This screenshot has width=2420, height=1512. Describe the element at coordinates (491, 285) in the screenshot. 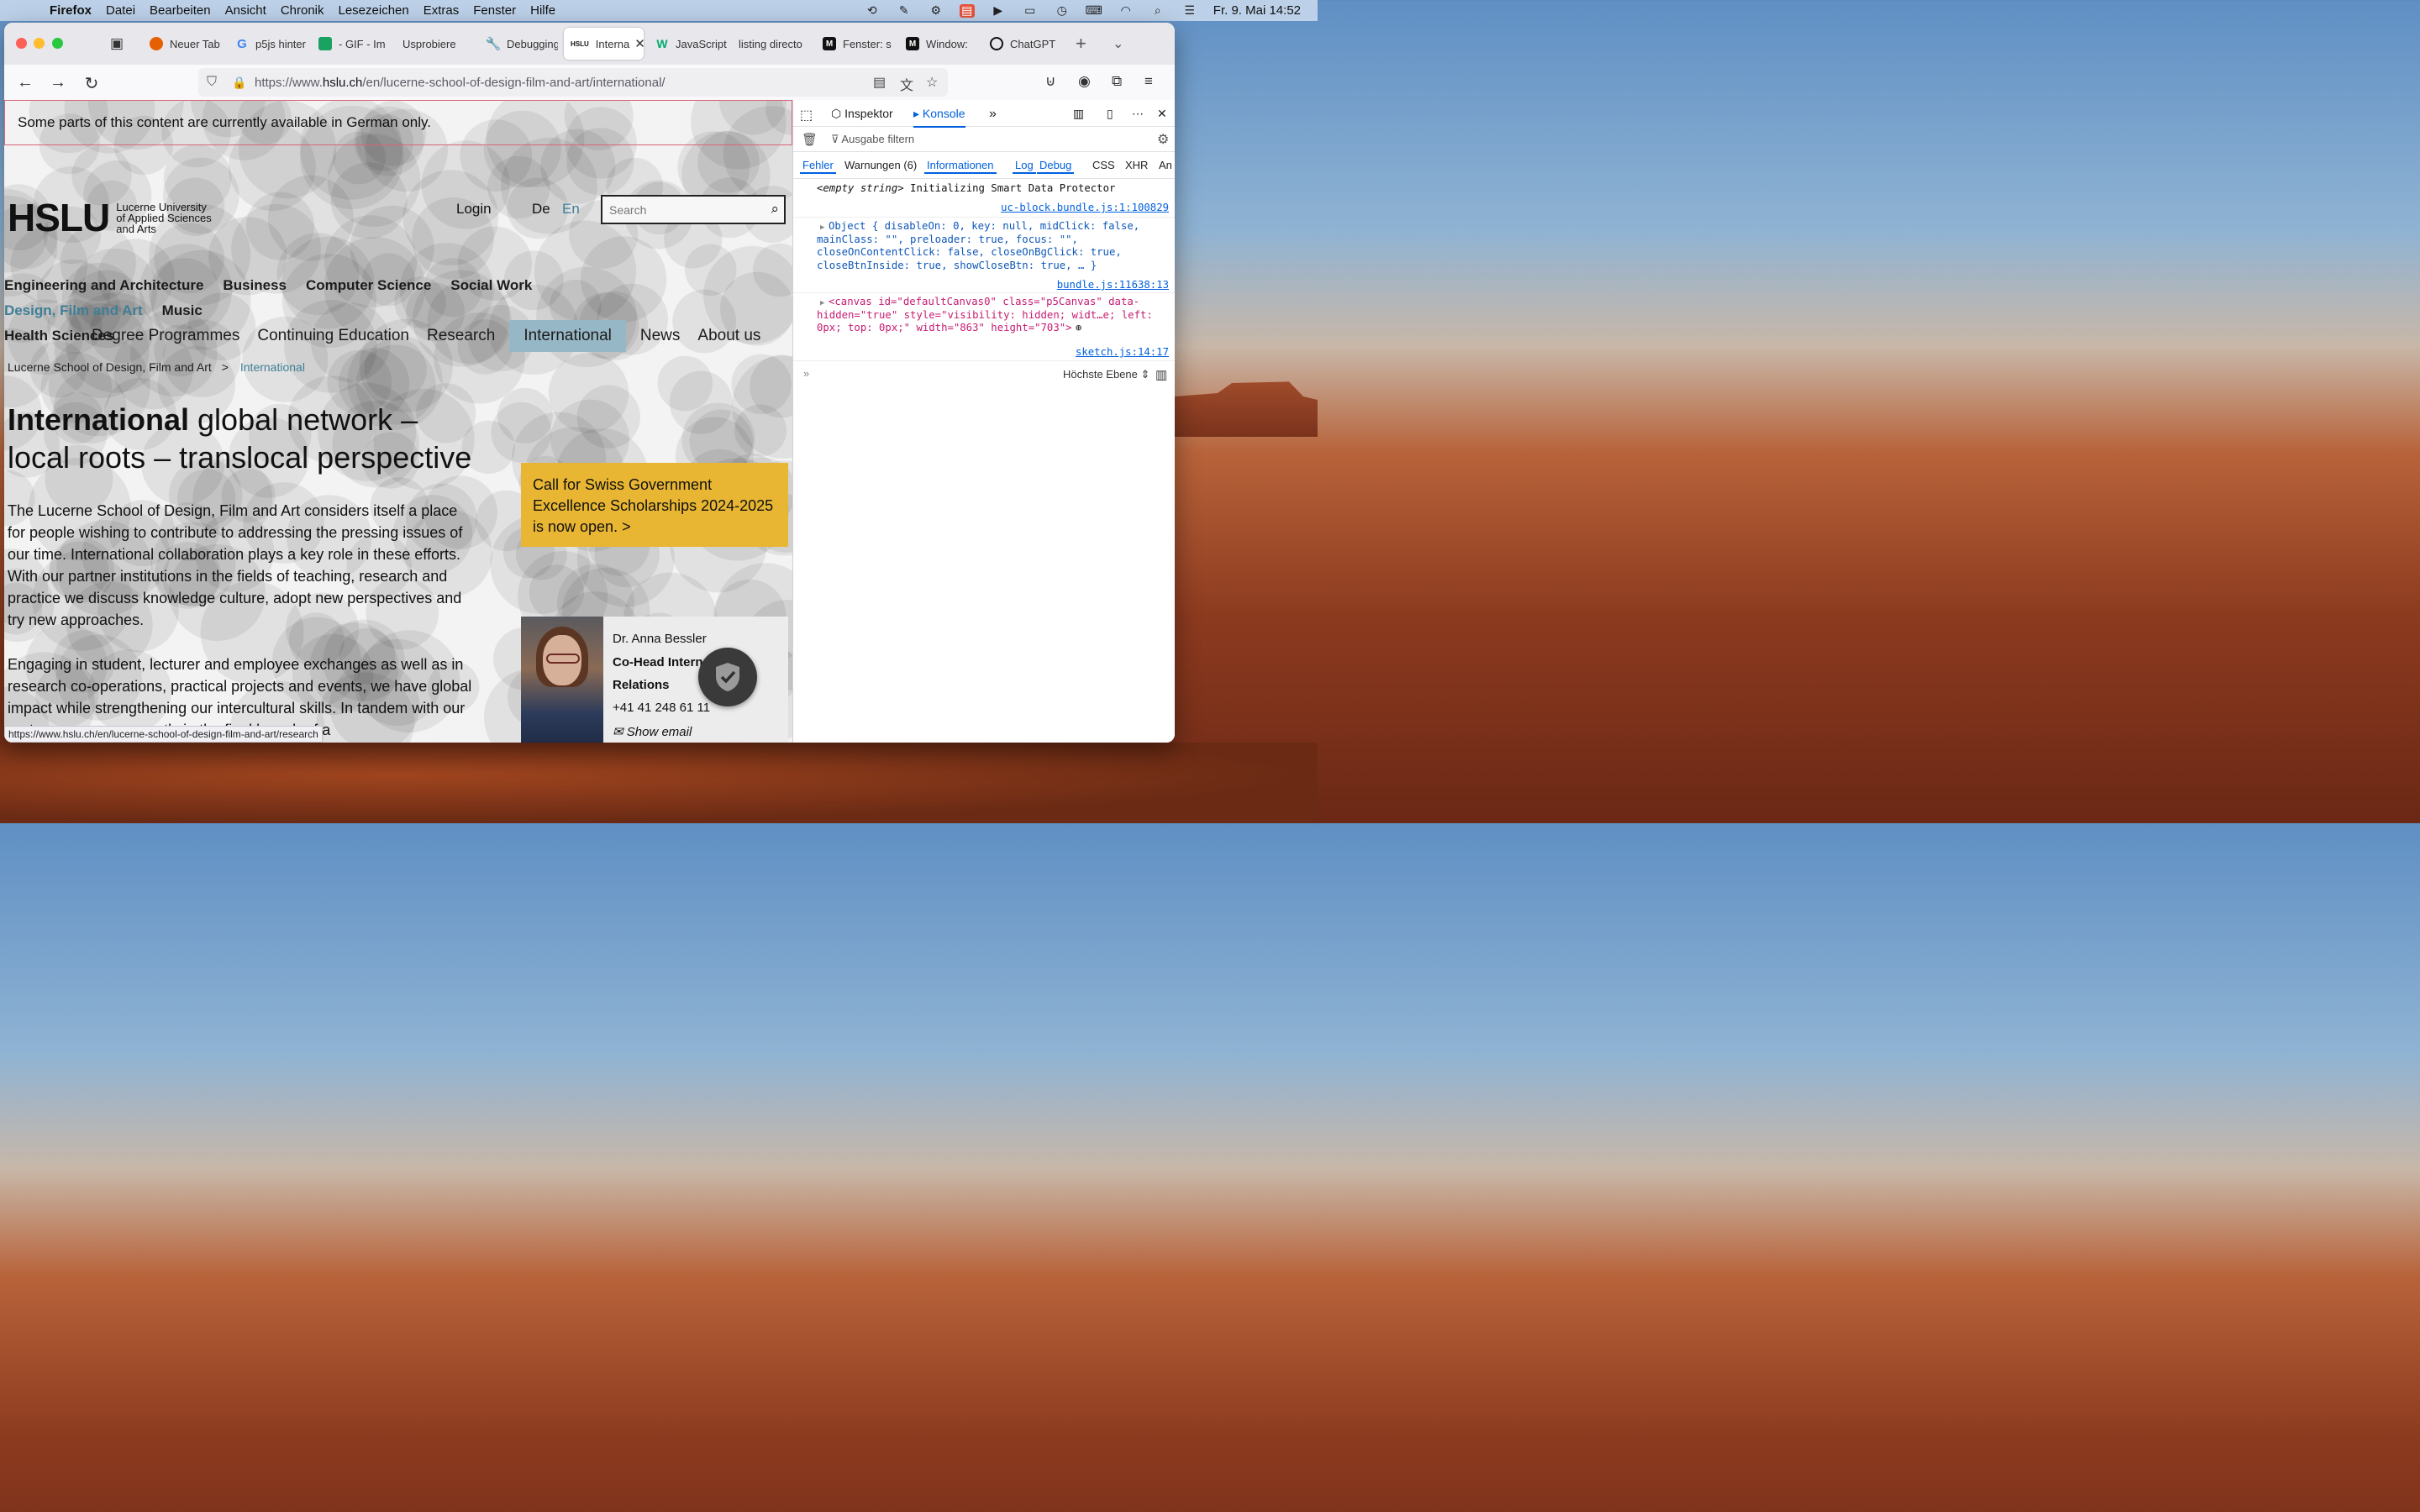

I see `faculty-social-work: Social Work` at that location.